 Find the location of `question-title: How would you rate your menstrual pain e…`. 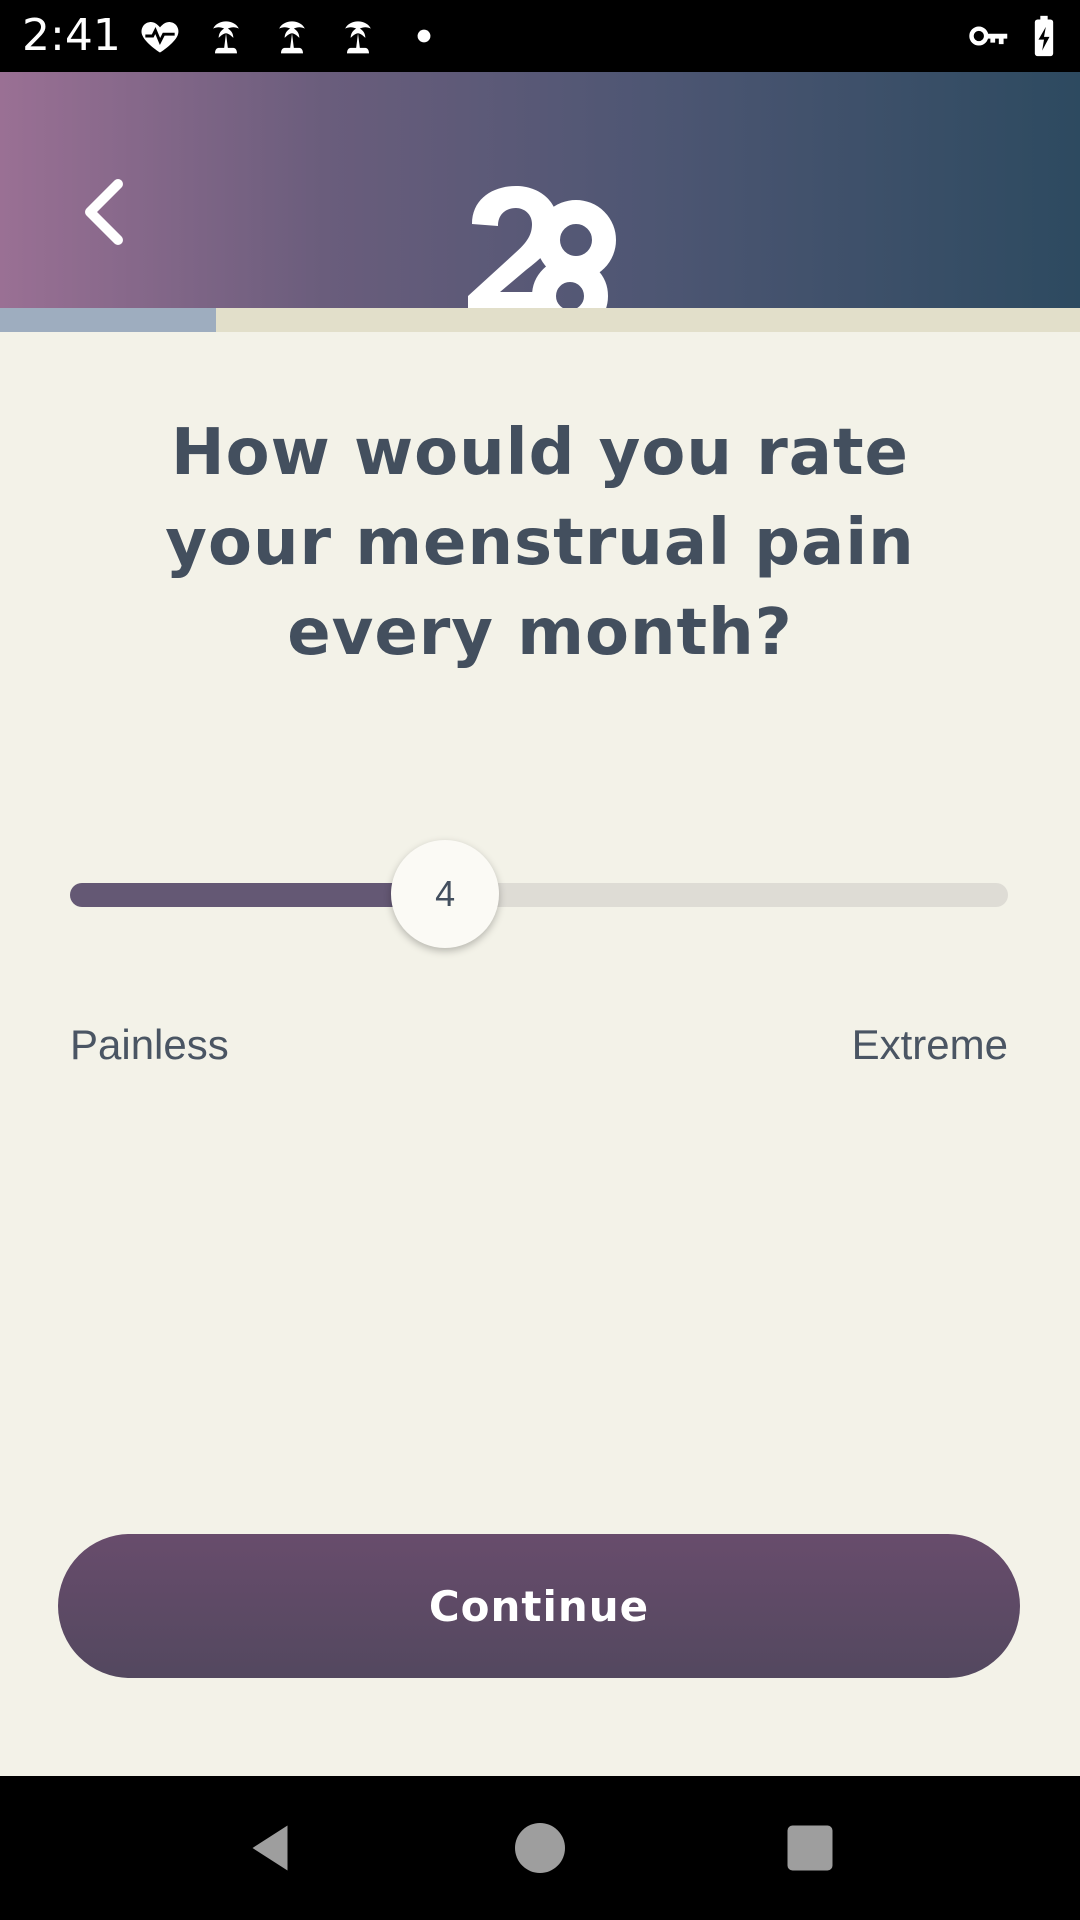

question-title: How would you rate your menstrual pain e… is located at coordinates (540, 543).